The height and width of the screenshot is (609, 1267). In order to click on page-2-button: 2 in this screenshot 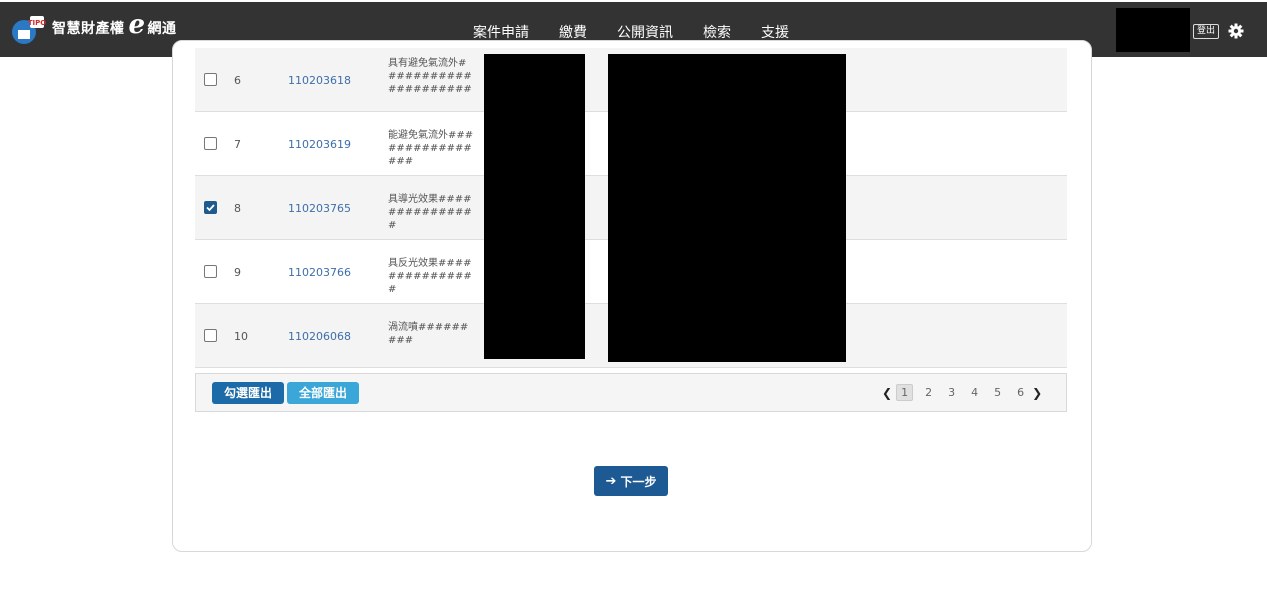, I will do `click(928, 392)`.